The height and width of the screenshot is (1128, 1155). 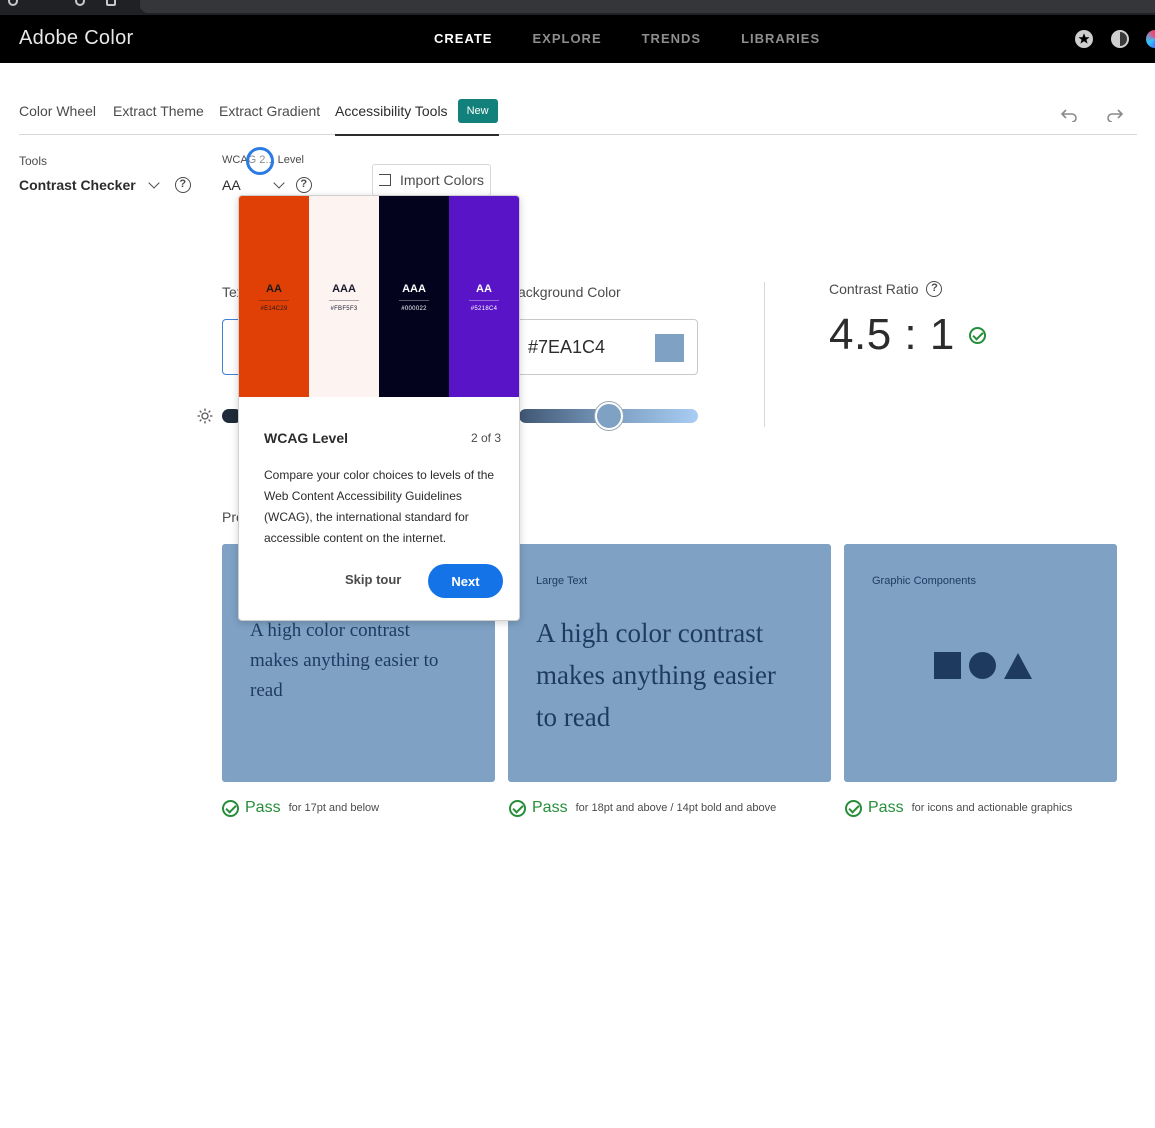 I want to click on contrast-ratio-label: Contrast Ratio ?, so click(x=886, y=289).